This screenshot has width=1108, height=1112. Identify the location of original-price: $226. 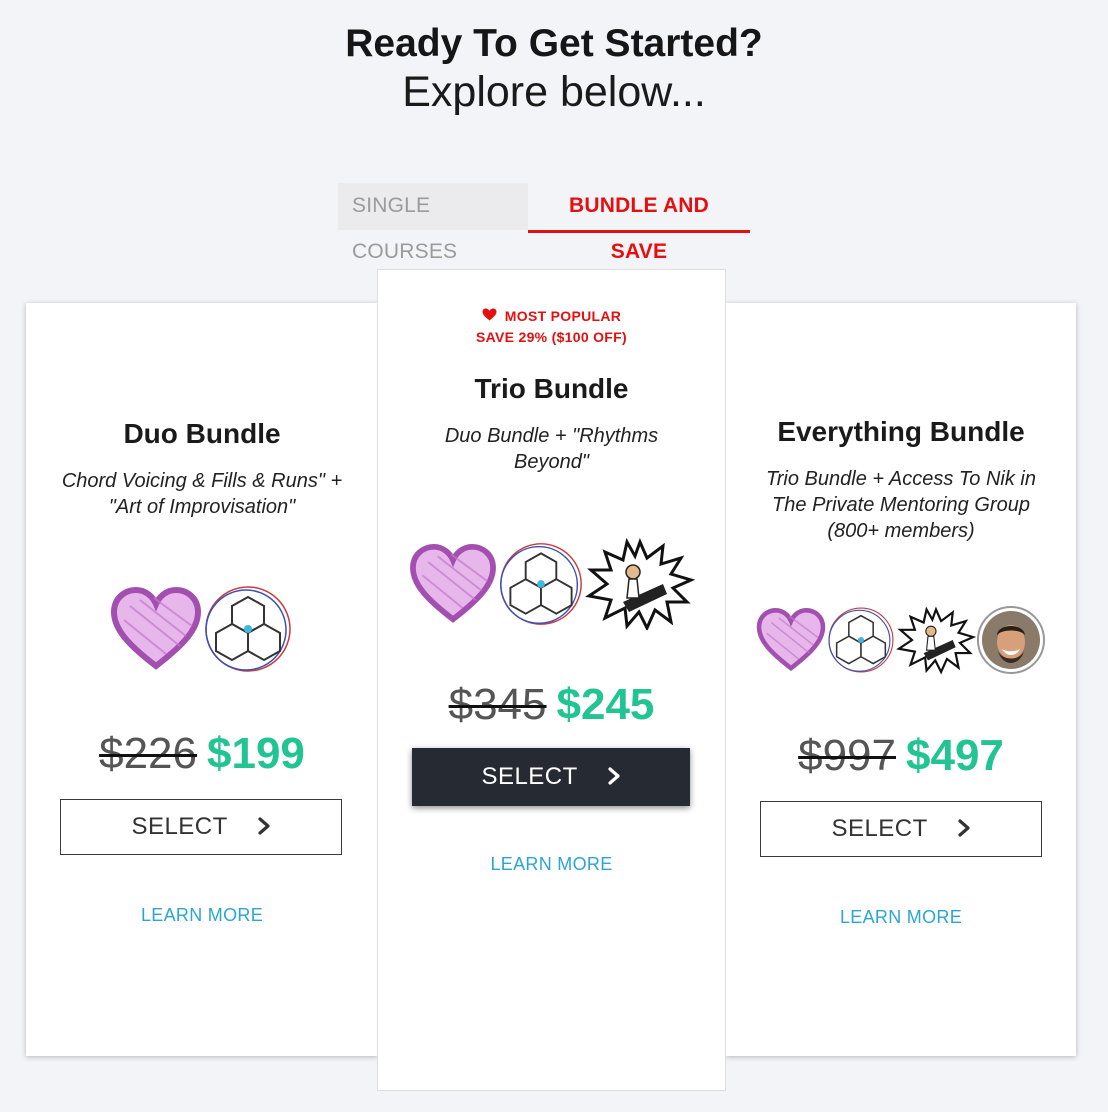
(148, 753).